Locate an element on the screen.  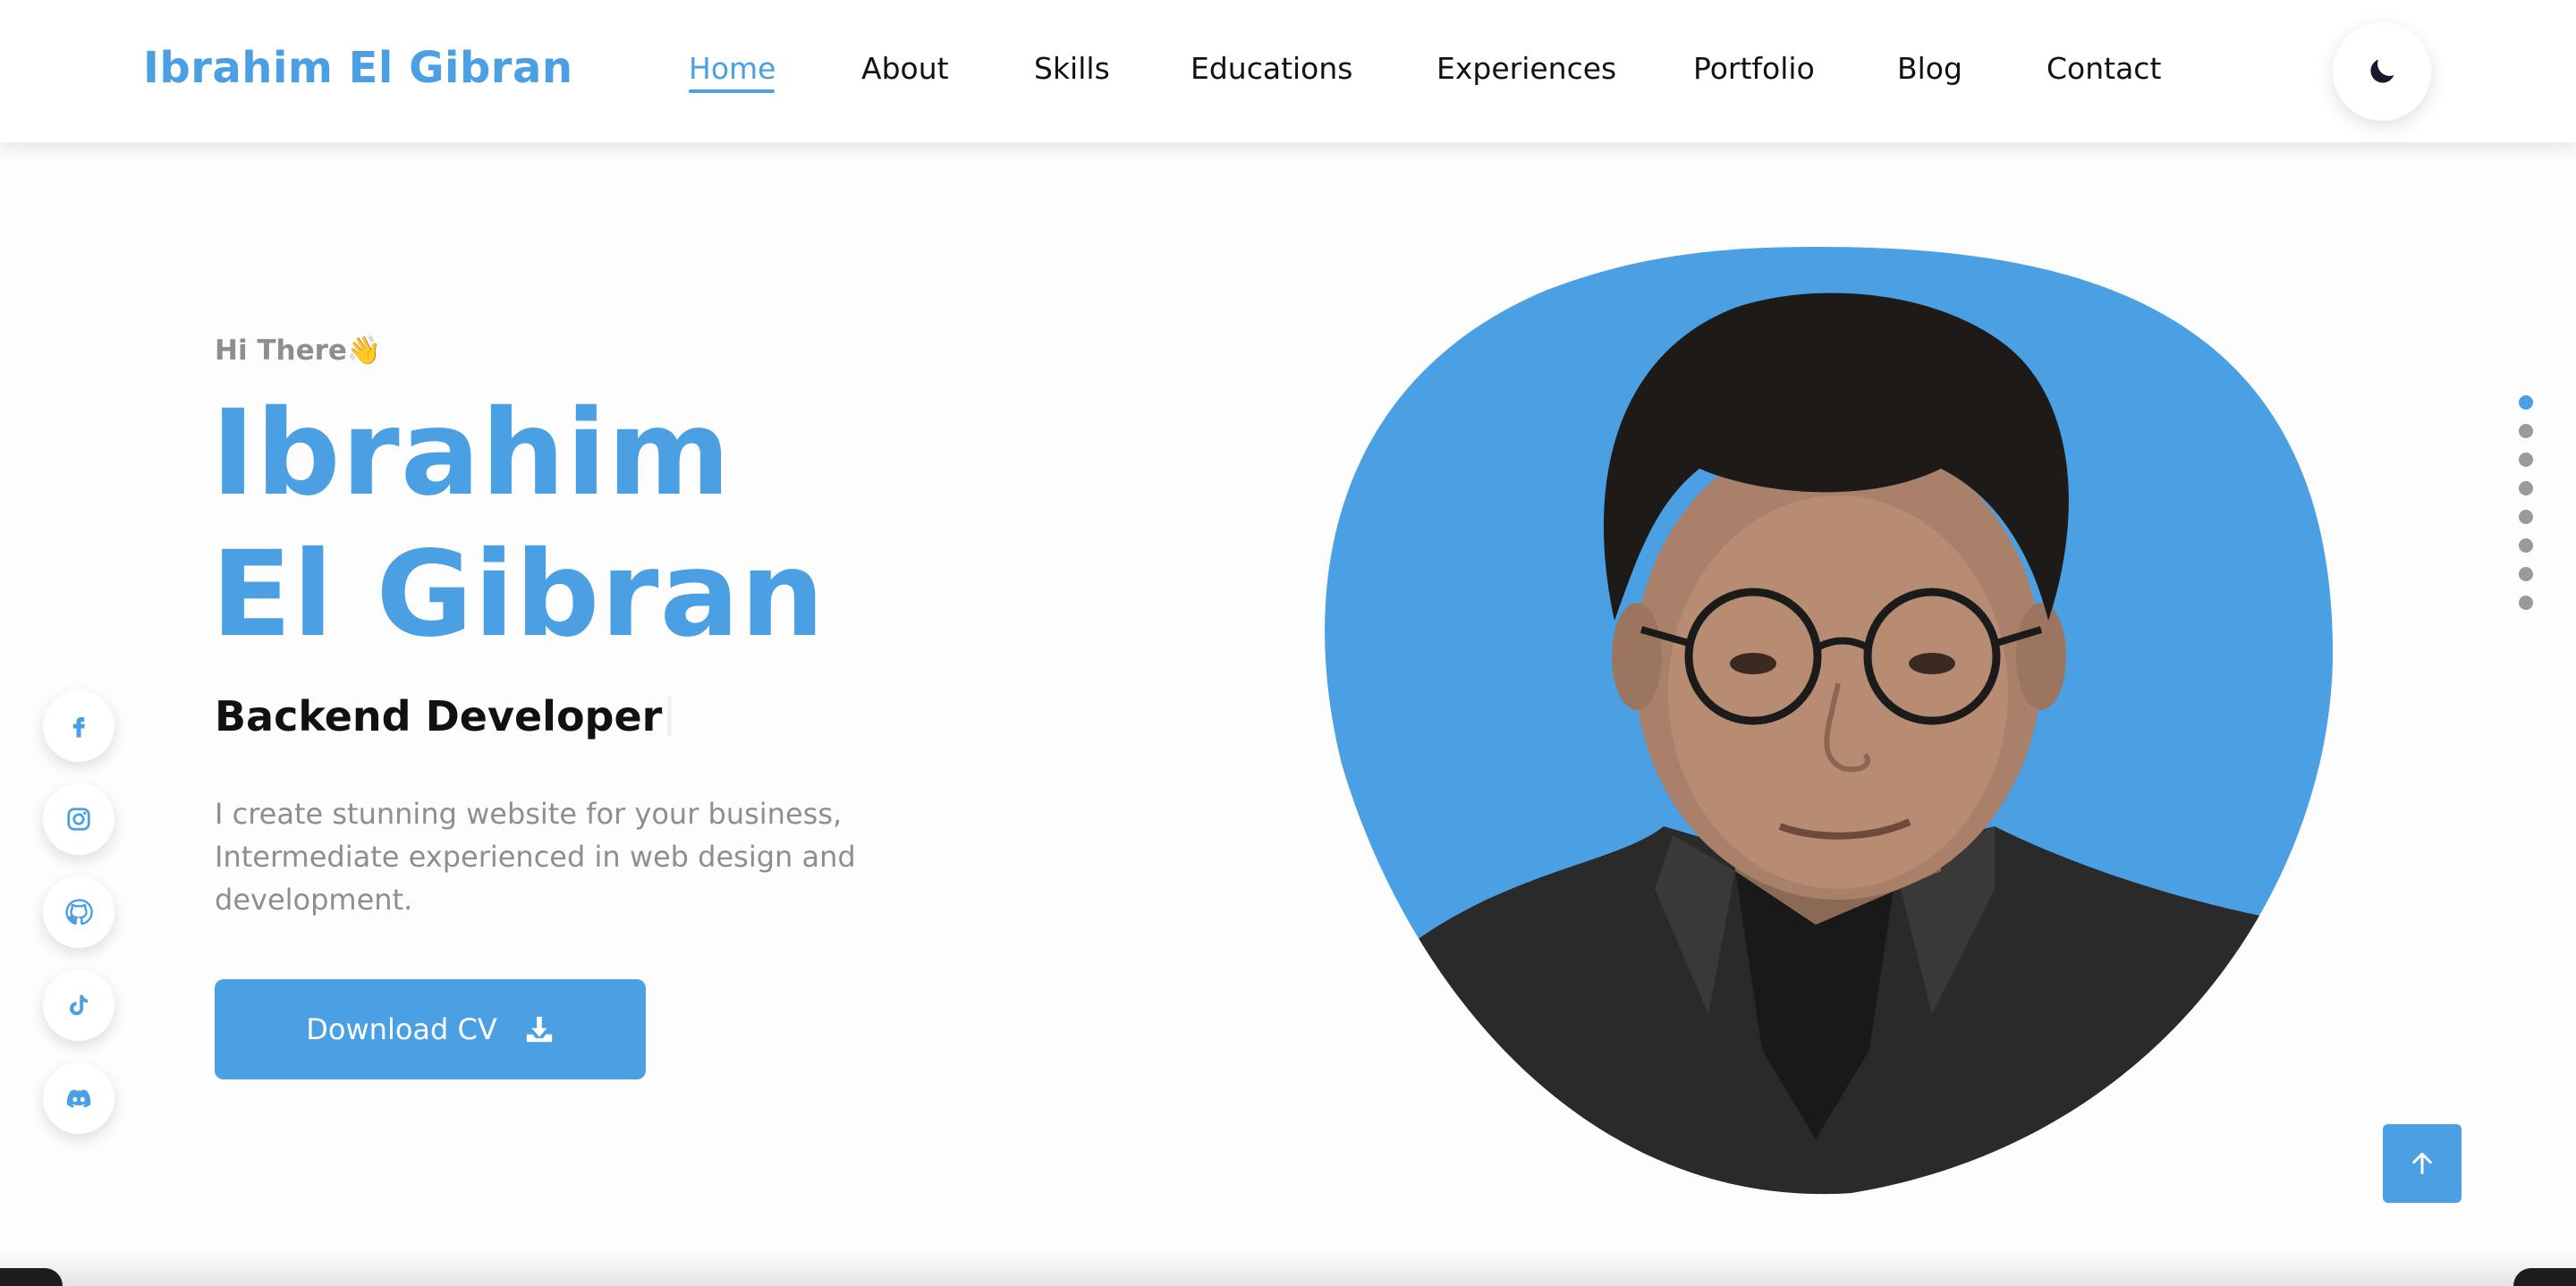
facebook-button is located at coordinates (78, 726).